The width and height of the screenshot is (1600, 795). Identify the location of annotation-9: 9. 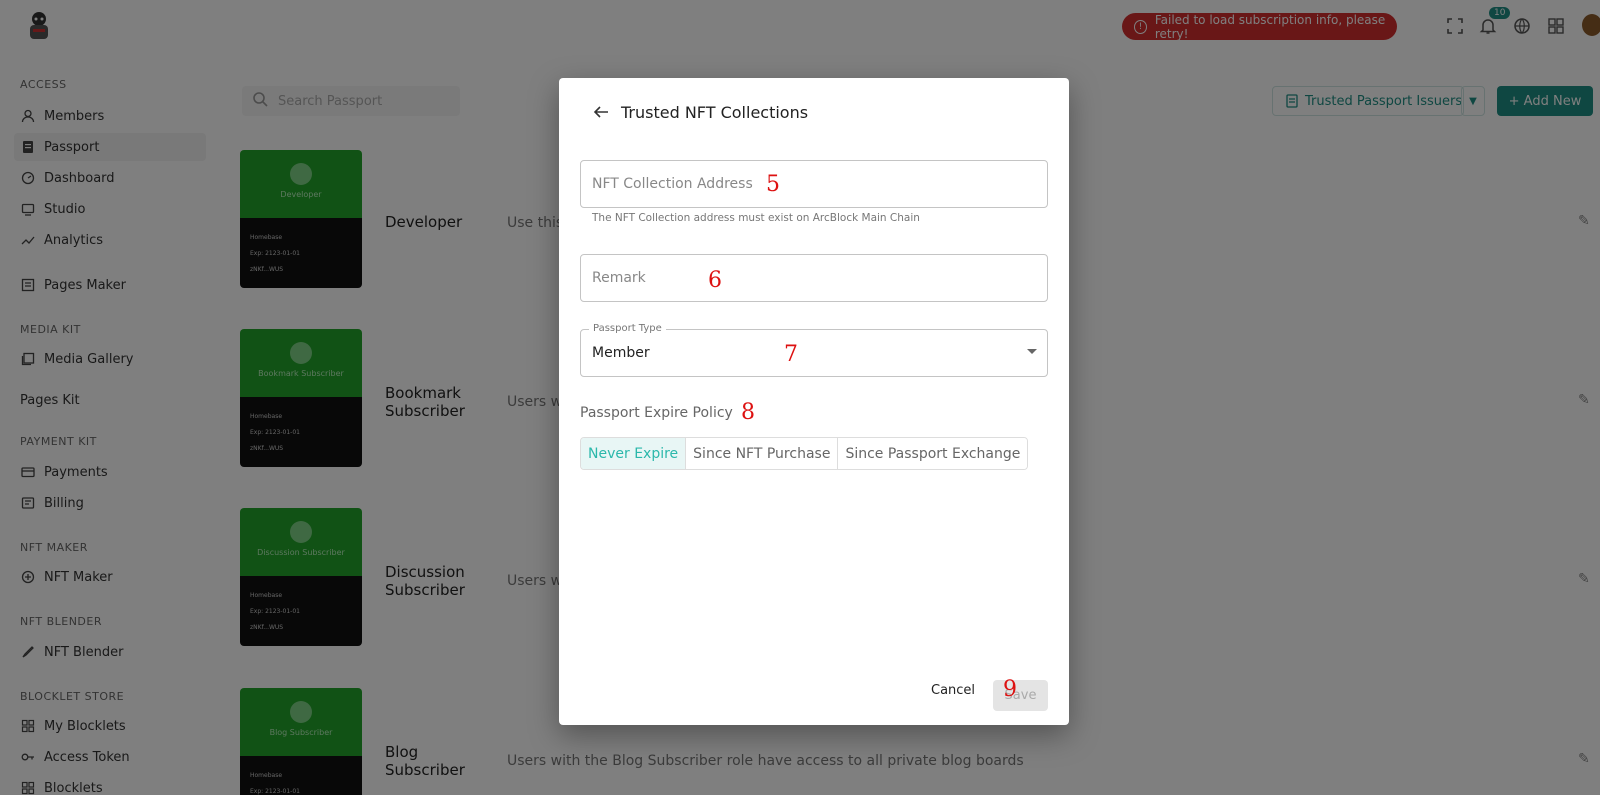
(1010, 689).